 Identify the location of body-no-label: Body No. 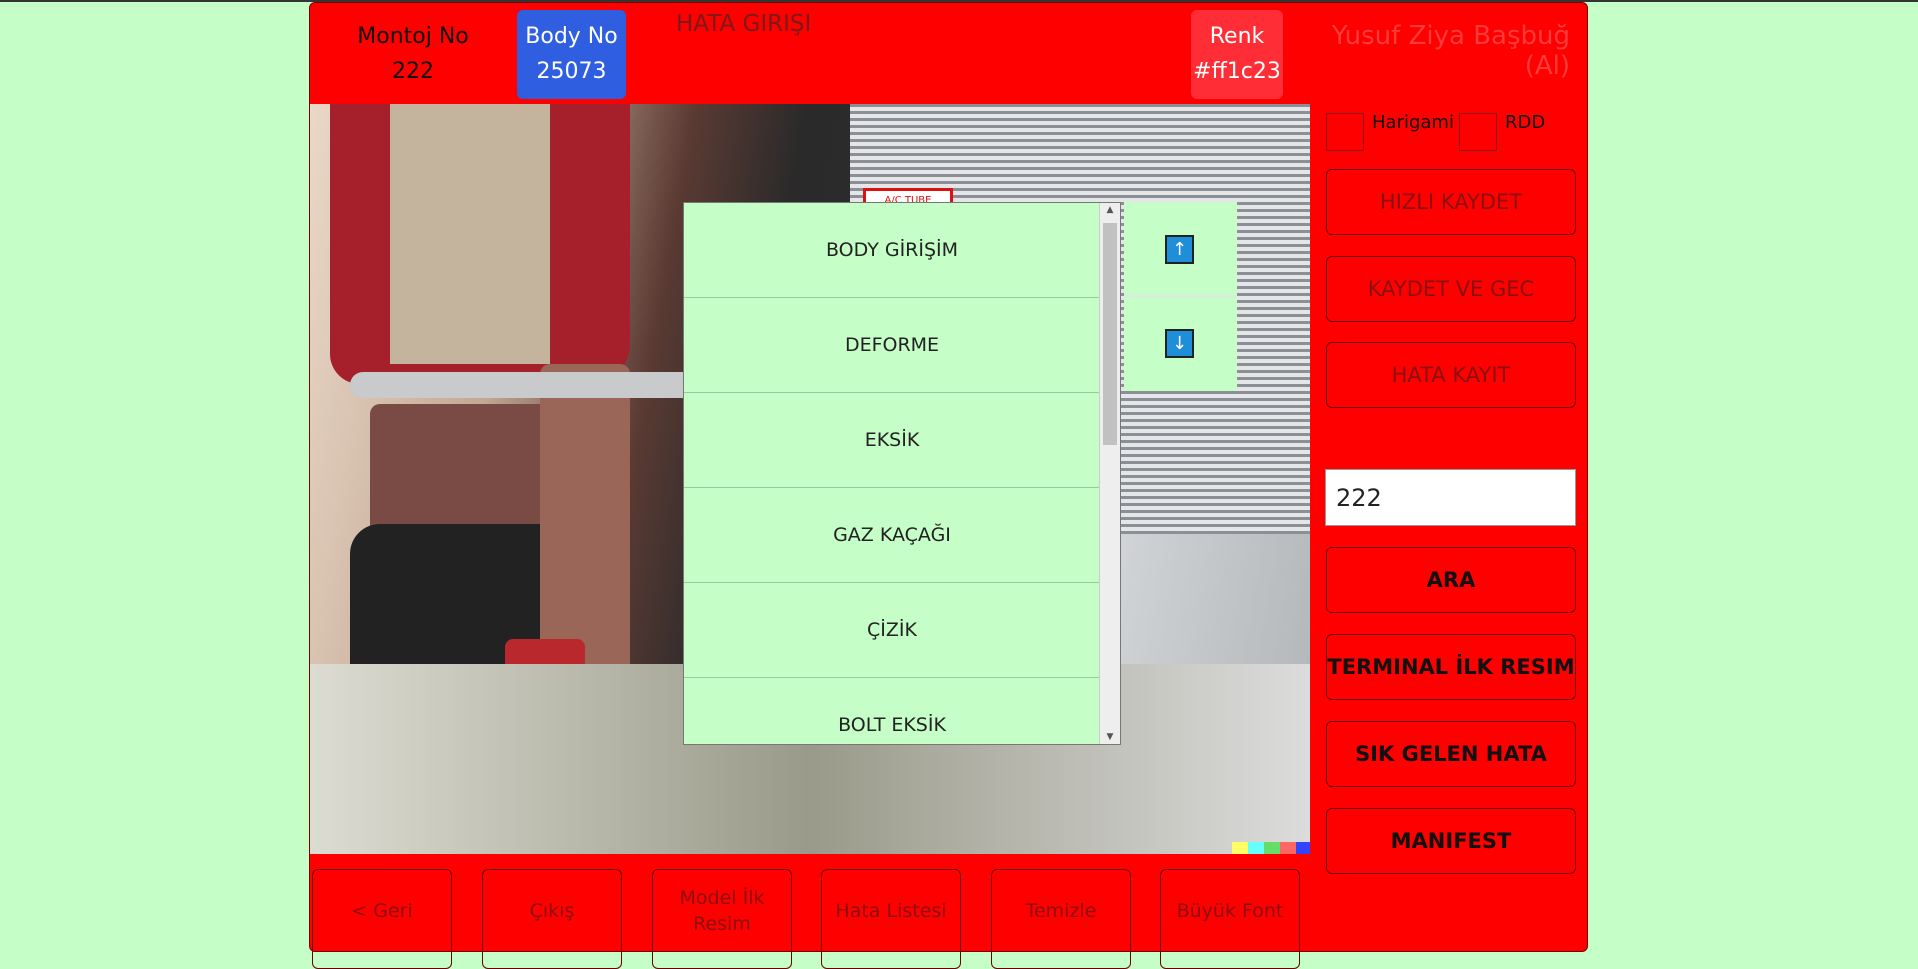
(571, 36).